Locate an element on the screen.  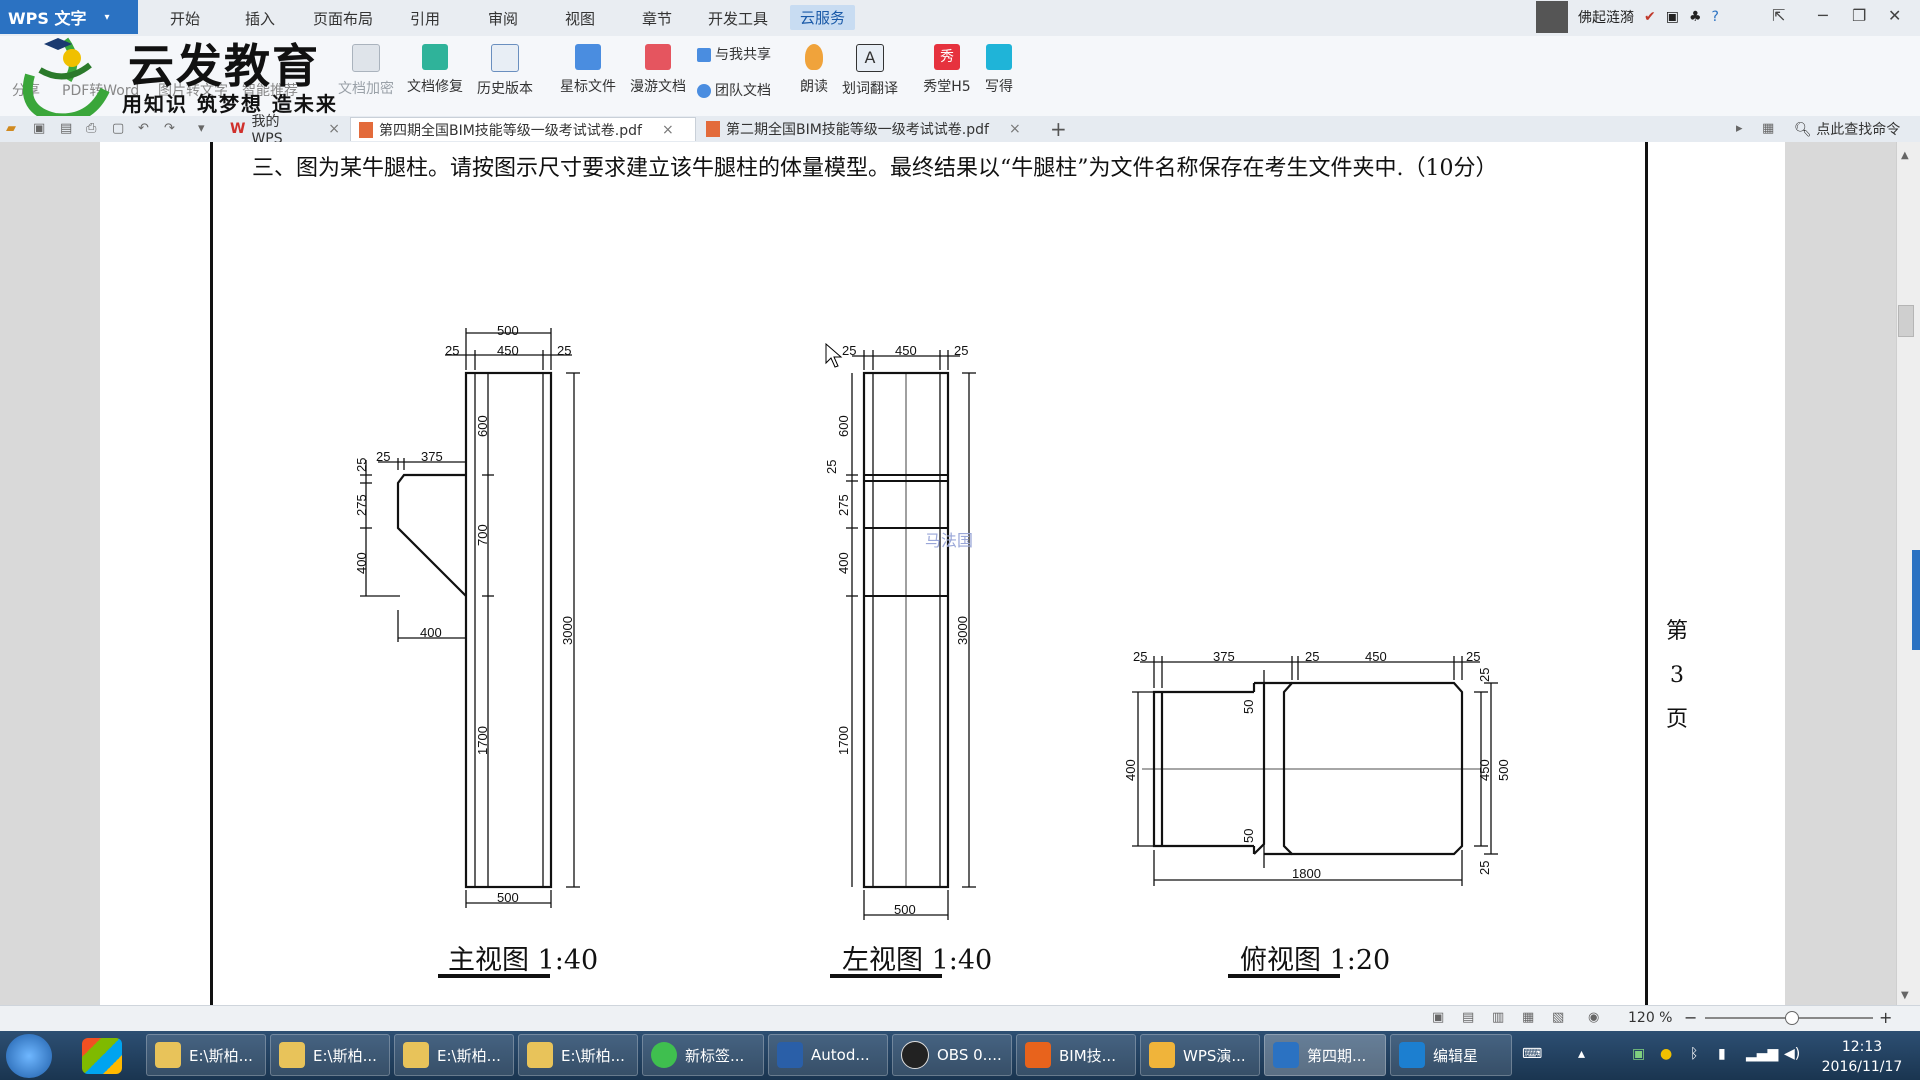
front-view-label: 主视图 1:40 is located at coordinates (523, 960).